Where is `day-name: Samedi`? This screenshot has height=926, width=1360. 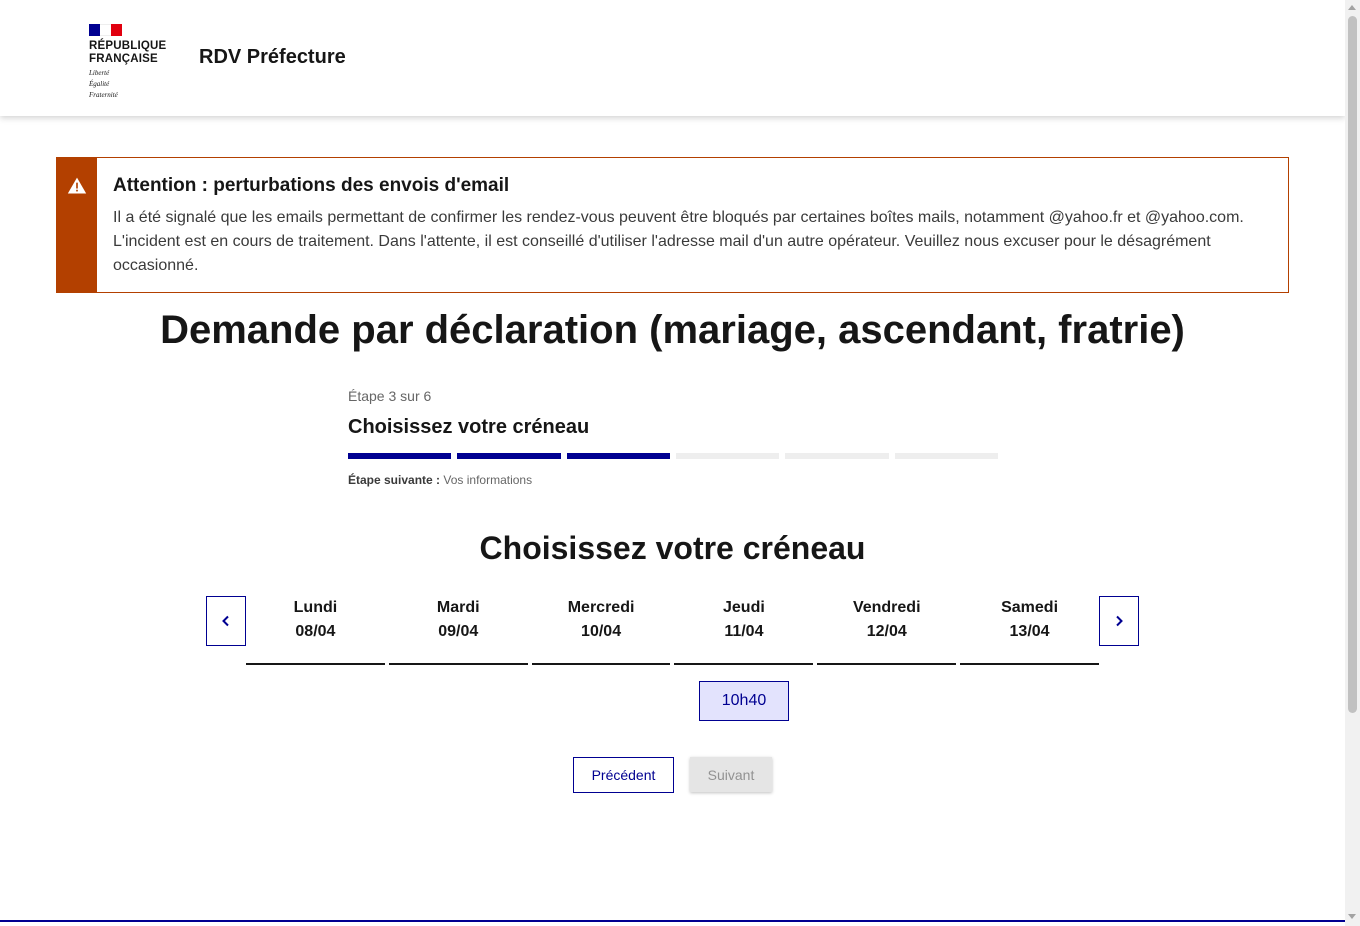
day-name: Samedi is located at coordinates (1030, 607).